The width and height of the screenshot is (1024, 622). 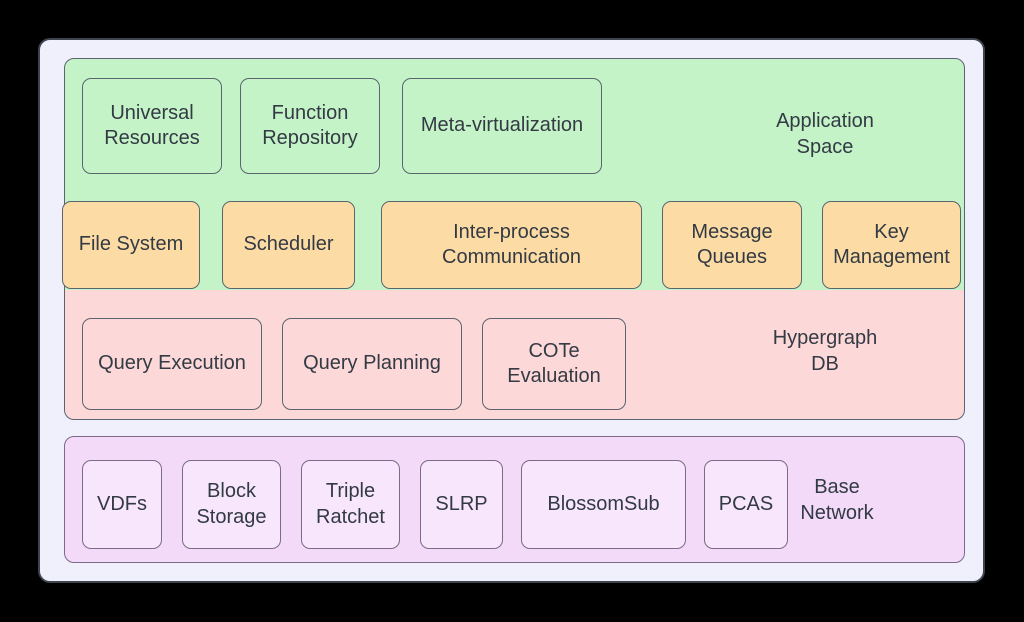 I want to click on node-universal-resources: Universal Resources, so click(x=152, y=126).